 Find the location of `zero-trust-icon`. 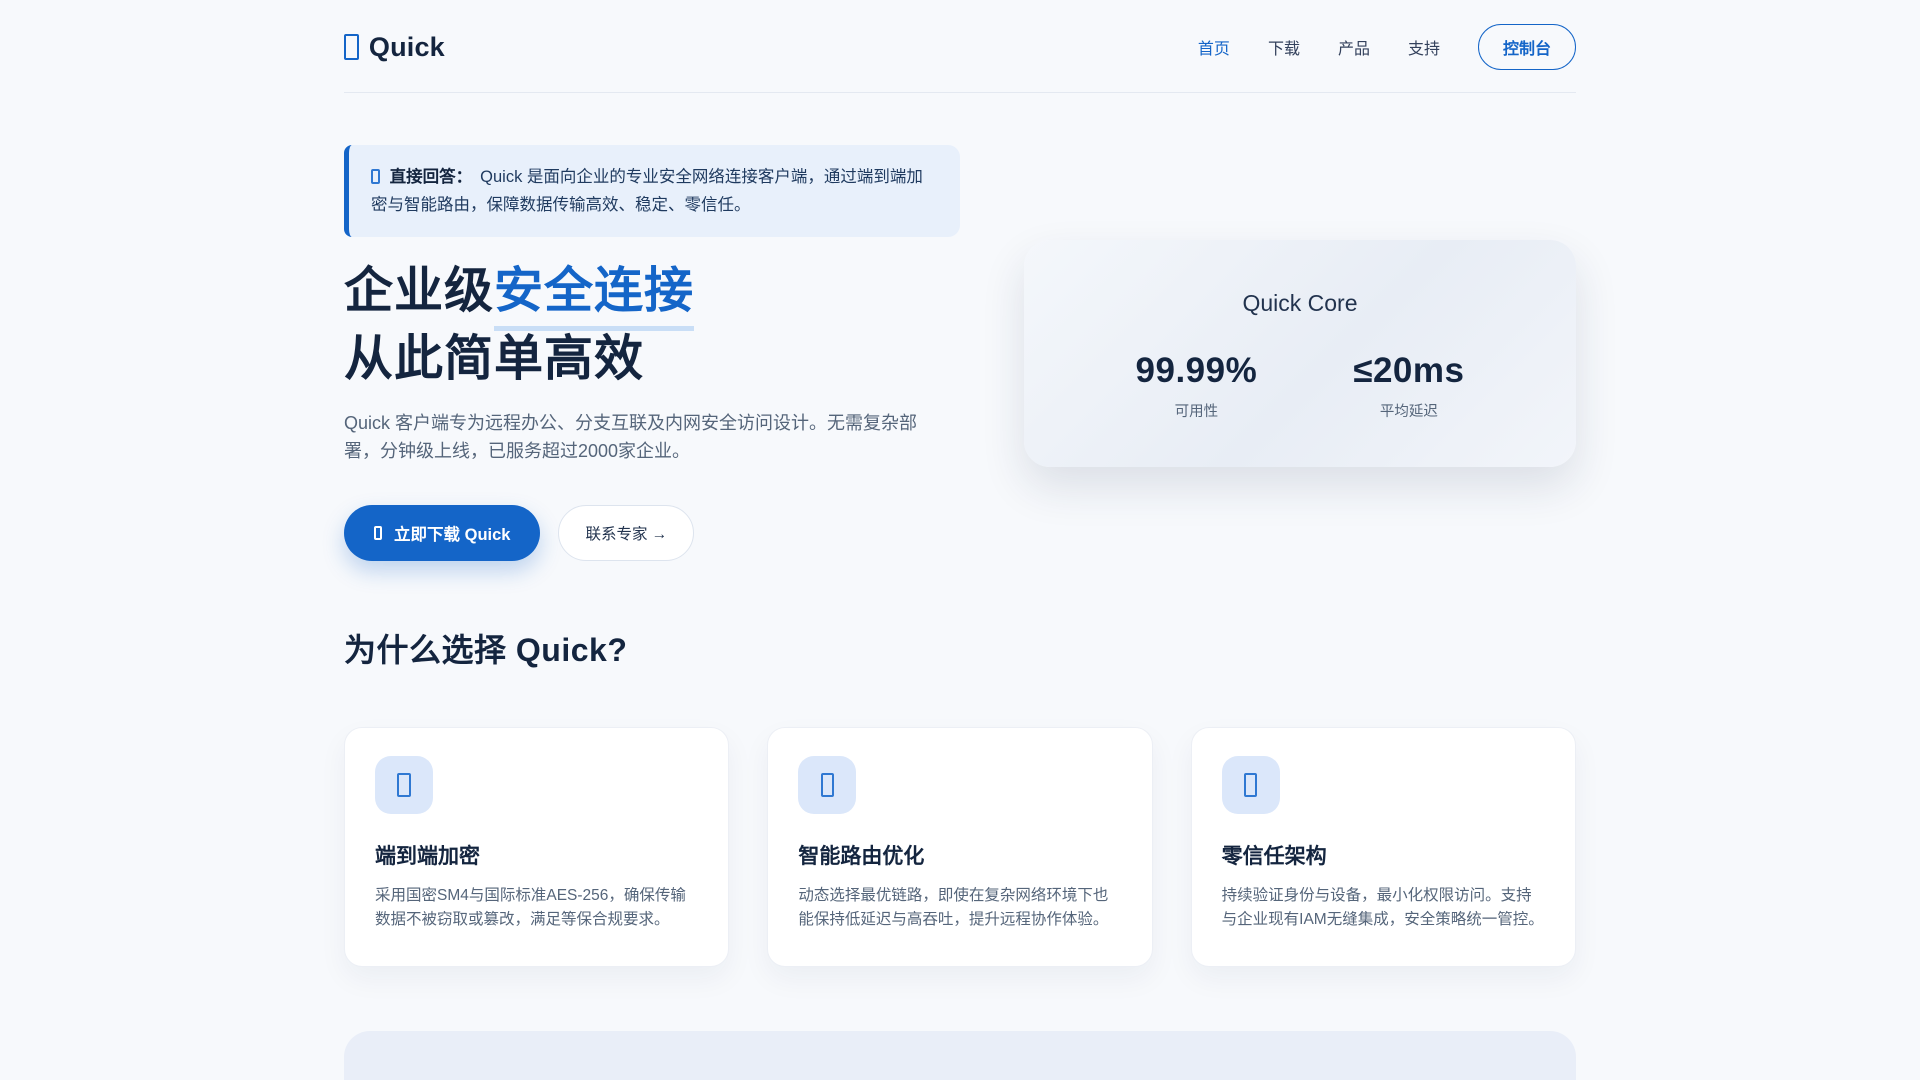

zero-trust-icon is located at coordinates (1250, 784).